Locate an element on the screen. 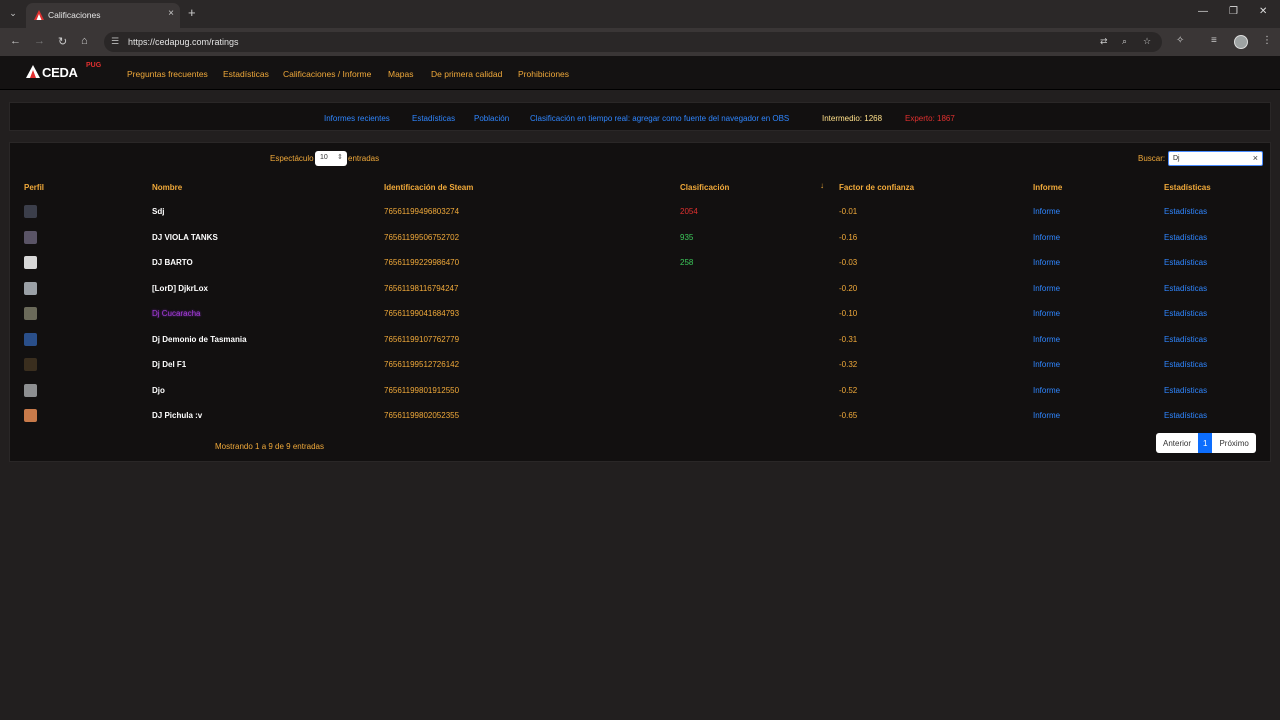  confidence-value: -0.03 is located at coordinates (848, 262).